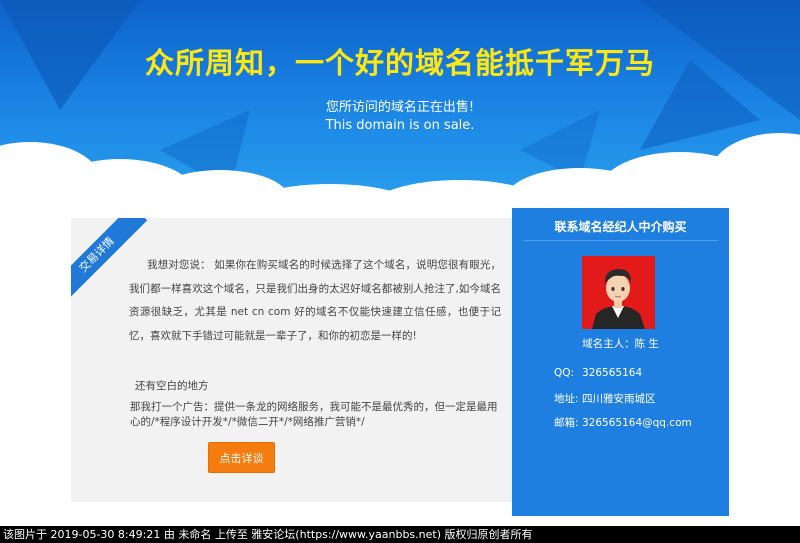 The width and height of the screenshot is (800, 543). What do you see at coordinates (637, 423) in the screenshot?
I see `email-value: 326565164@qq.com` at bounding box center [637, 423].